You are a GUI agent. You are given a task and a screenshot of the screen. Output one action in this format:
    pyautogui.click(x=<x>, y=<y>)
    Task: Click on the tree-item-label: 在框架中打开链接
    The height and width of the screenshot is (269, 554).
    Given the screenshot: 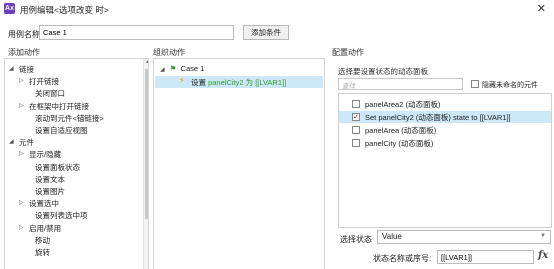 What is the action you would take?
    pyautogui.click(x=59, y=106)
    